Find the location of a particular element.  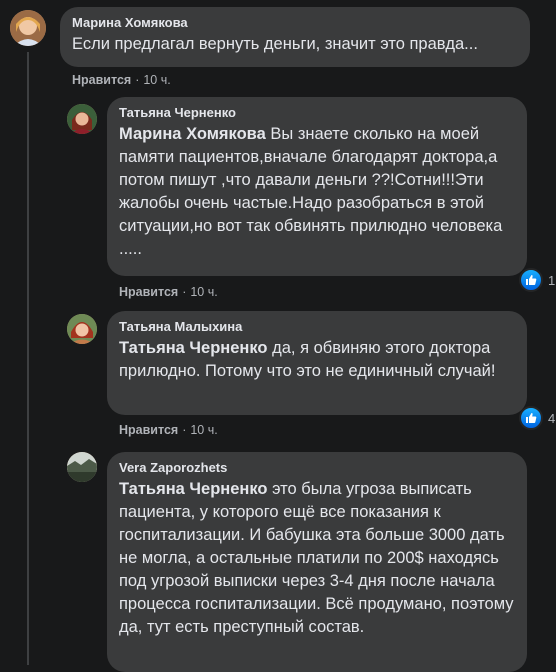

comment-author: Татьяна Черненко is located at coordinates (317, 113).